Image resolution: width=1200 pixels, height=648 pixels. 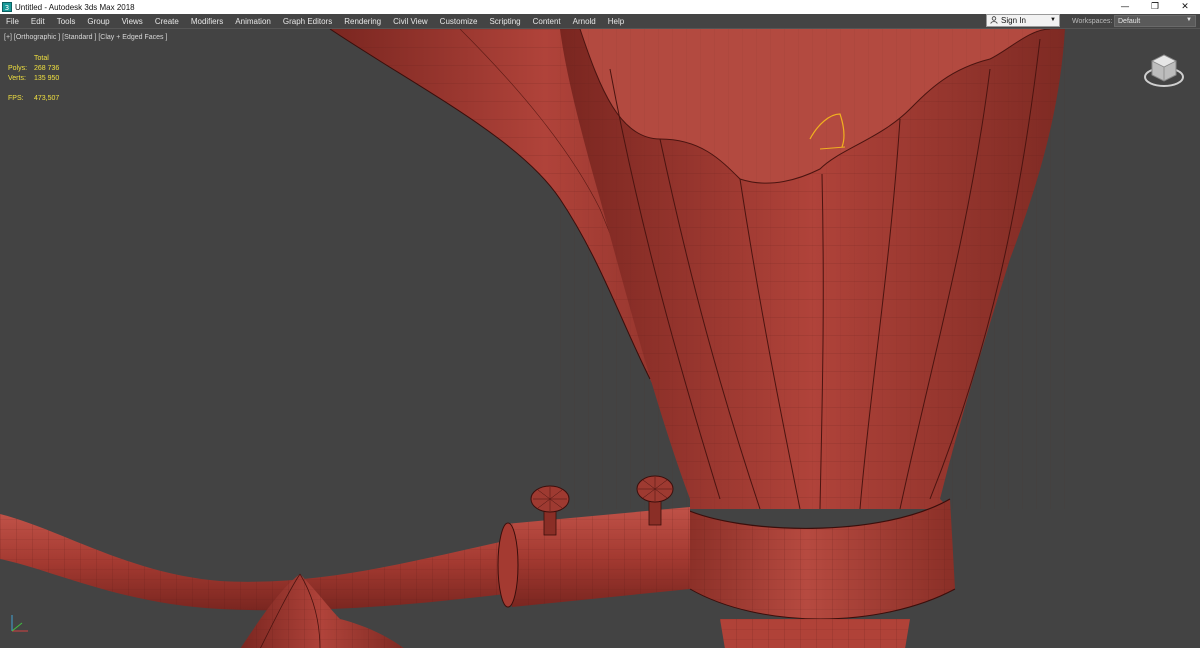 What do you see at coordinates (47, 98) in the screenshot?
I see `fps-value: 473,507` at bounding box center [47, 98].